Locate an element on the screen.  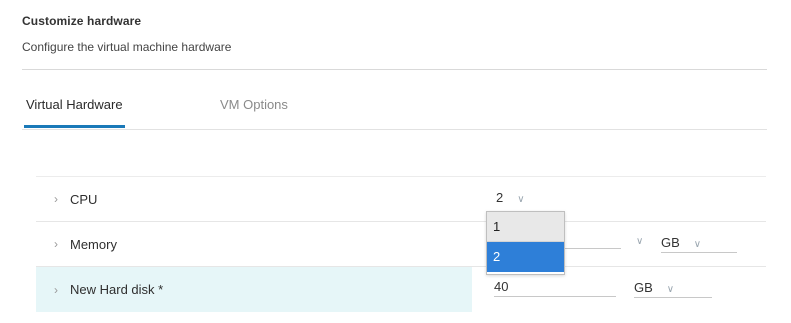
cpu-option-1: 1 is located at coordinates (525, 227).